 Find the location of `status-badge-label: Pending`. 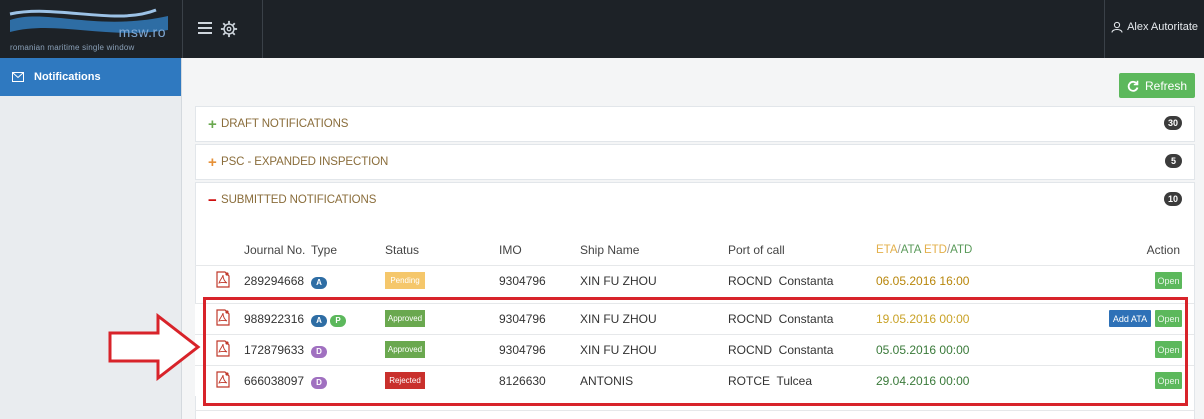

status-badge-label: Pending is located at coordinates (405, 280).